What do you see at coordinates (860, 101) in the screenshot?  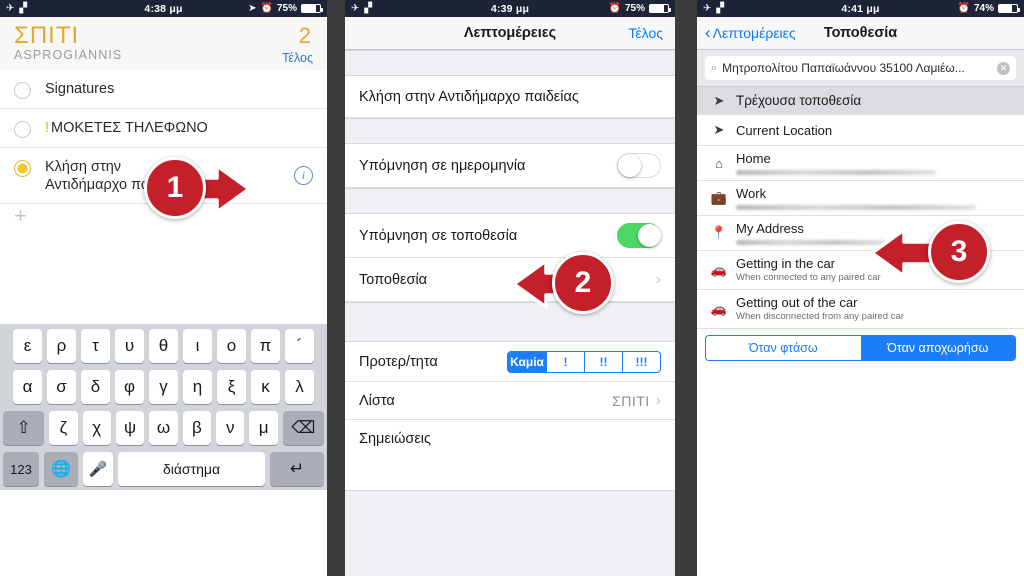 I see `current-location-header: ➤ Τρέχουσα τοποθεσία` at bounding box center [860, 101].